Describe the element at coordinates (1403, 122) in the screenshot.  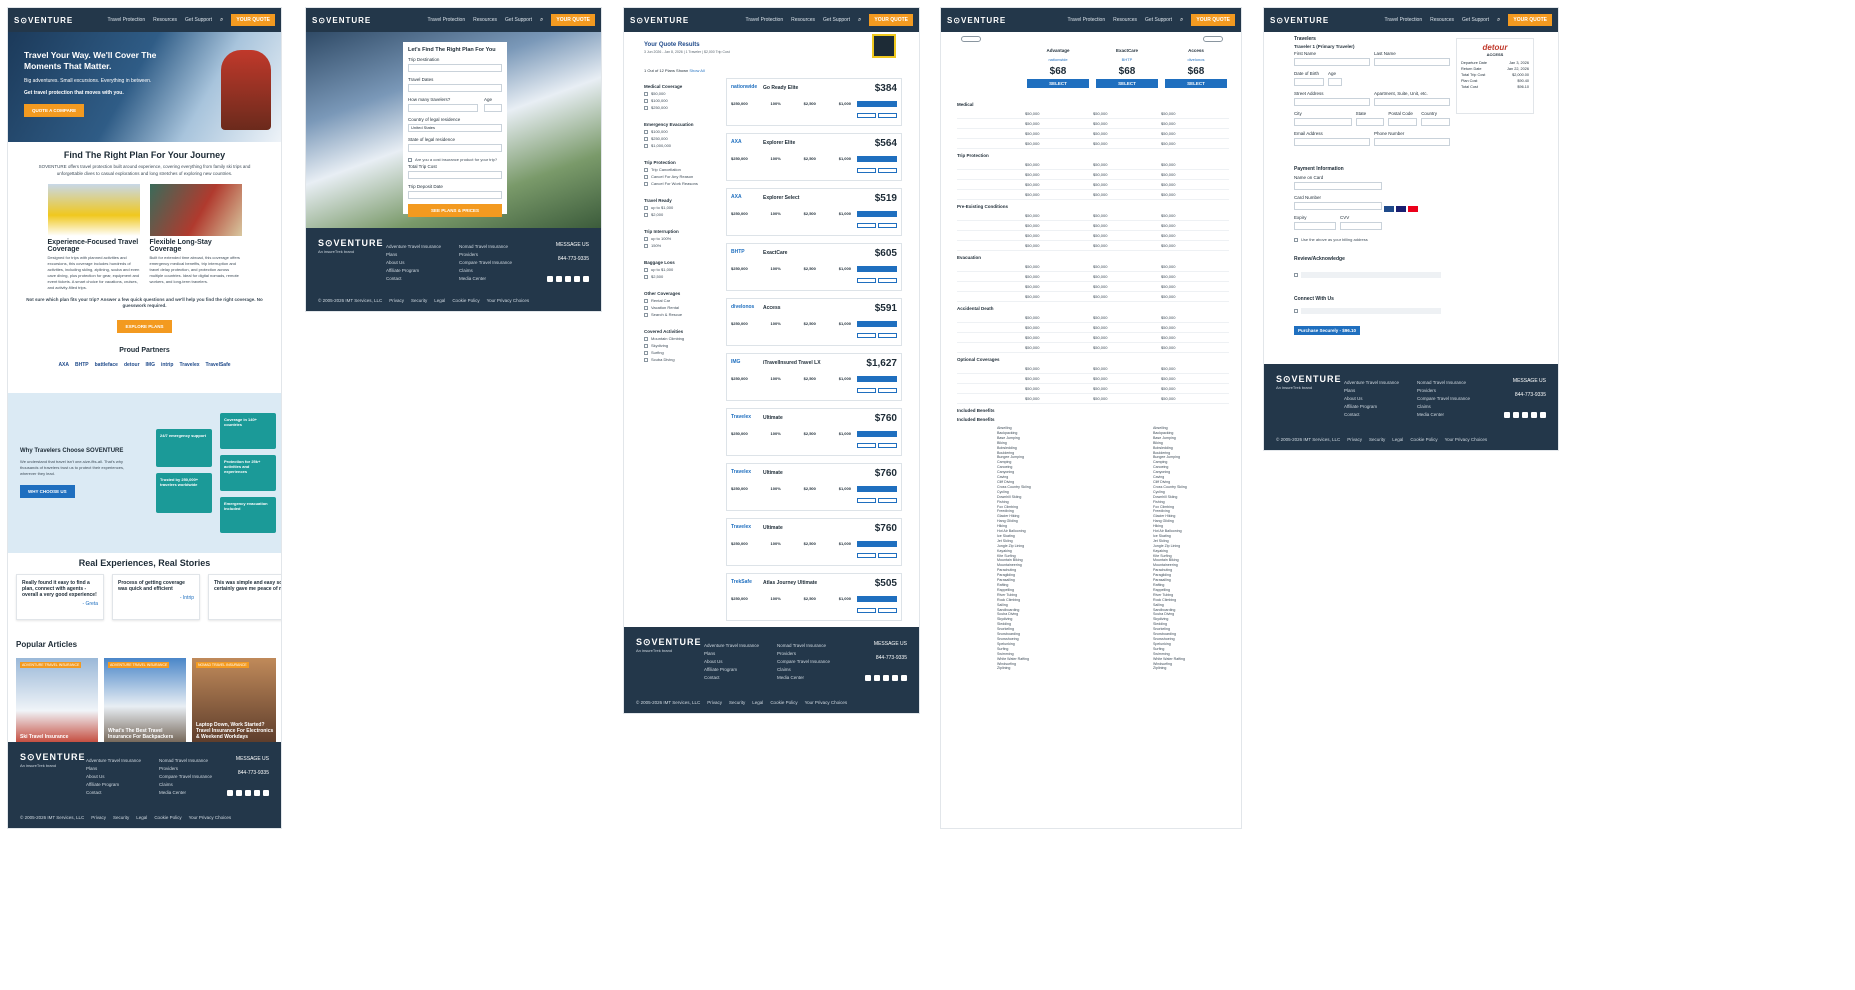
I see `postal-input` at that location.